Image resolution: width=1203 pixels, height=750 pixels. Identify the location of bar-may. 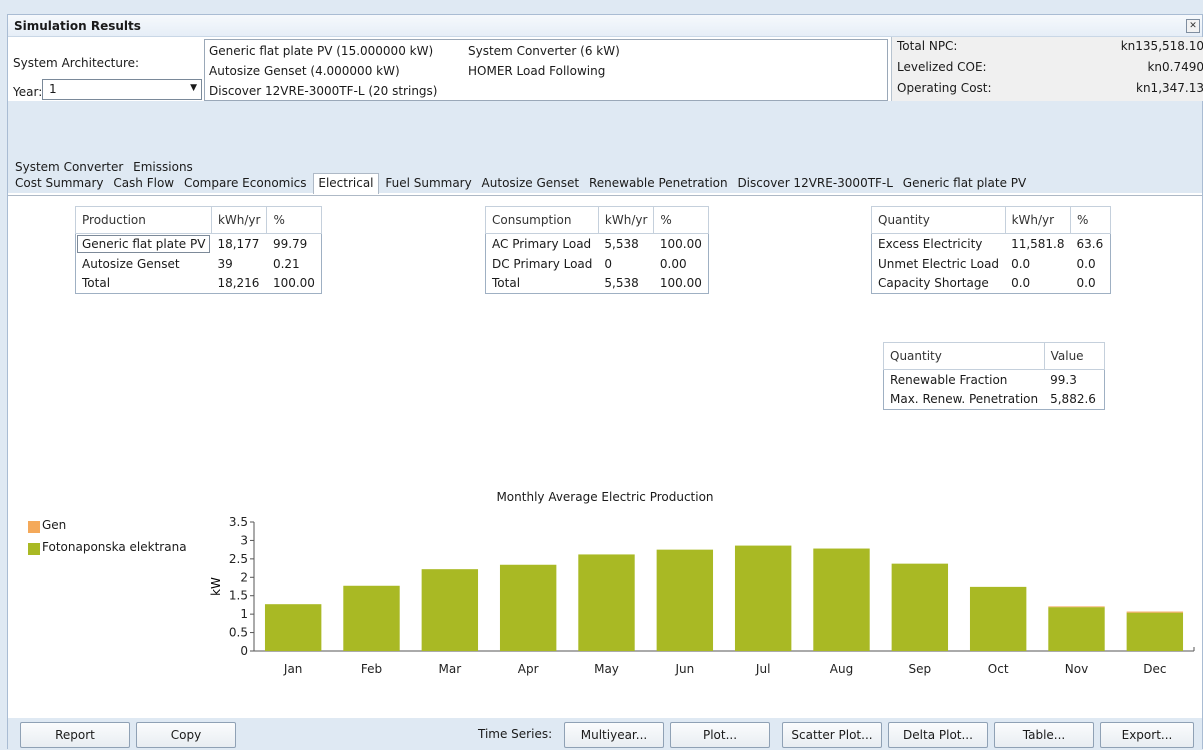
(606, 602).